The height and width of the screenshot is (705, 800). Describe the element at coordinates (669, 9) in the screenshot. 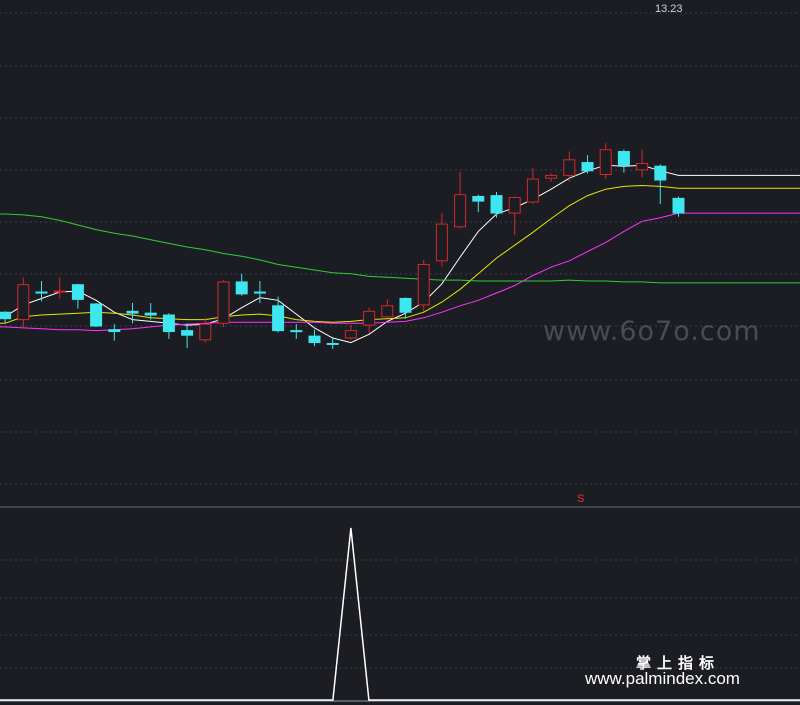

I see `high-price-label: 13.23` at that location.